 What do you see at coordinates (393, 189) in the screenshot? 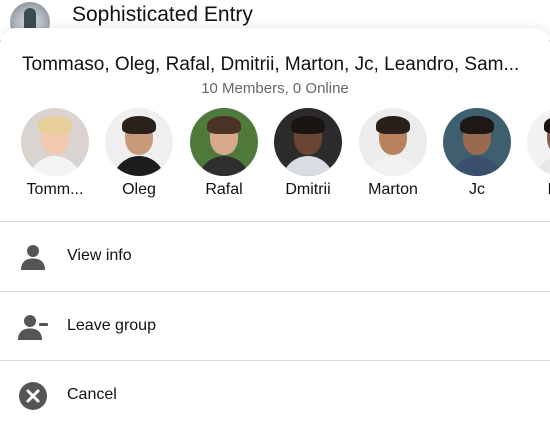
I see `member-name: Marton` at bounding box center [393, 189].